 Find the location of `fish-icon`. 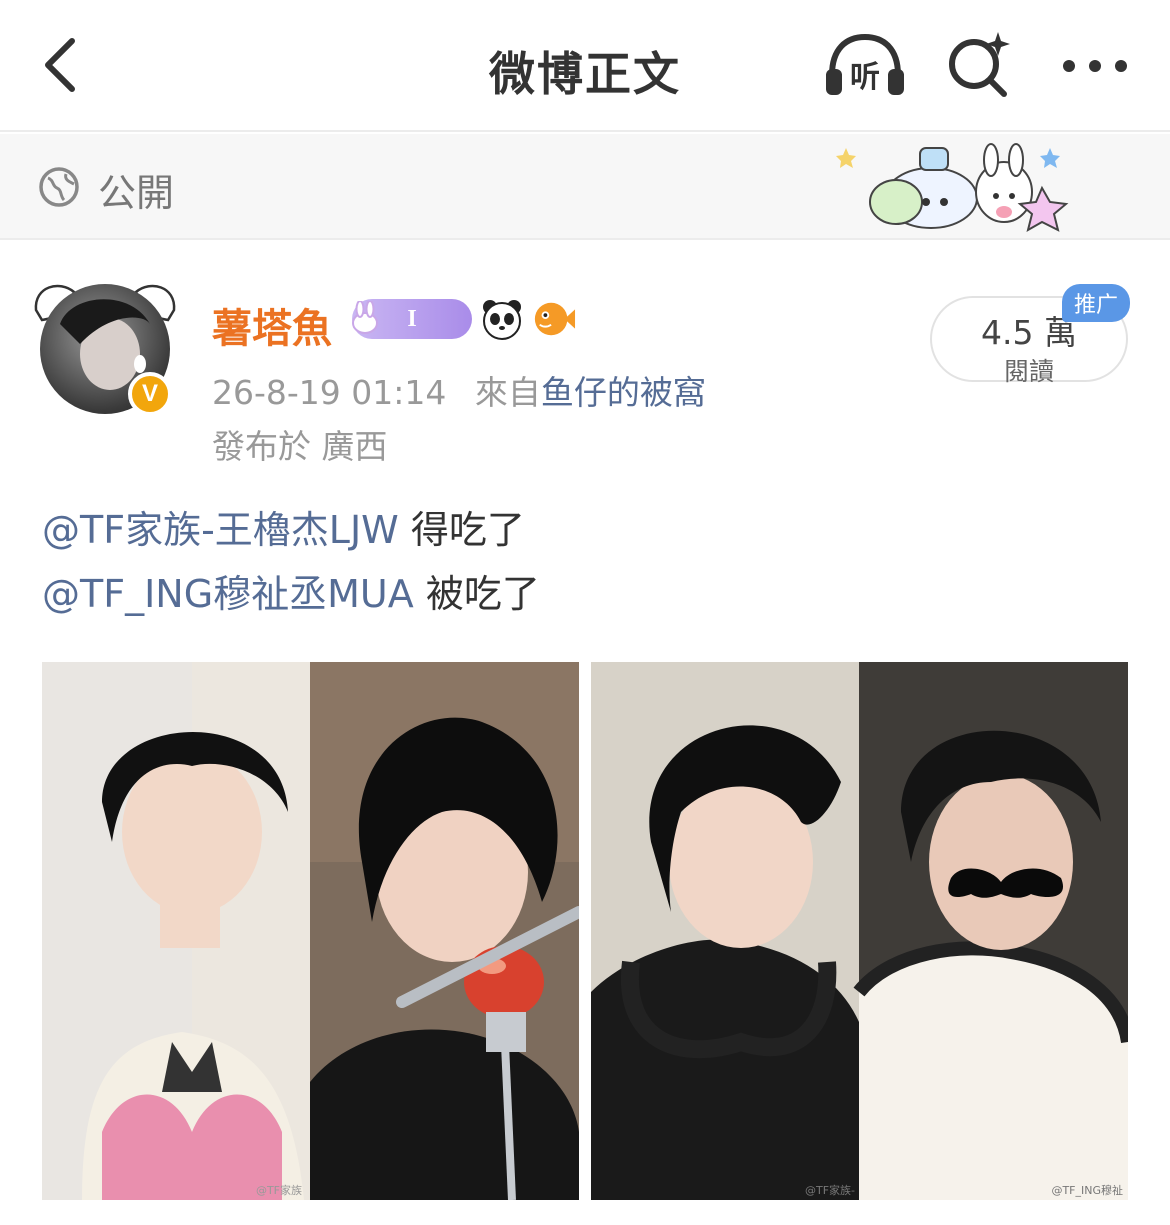

fish-icon is located at coordinates (555, 319).